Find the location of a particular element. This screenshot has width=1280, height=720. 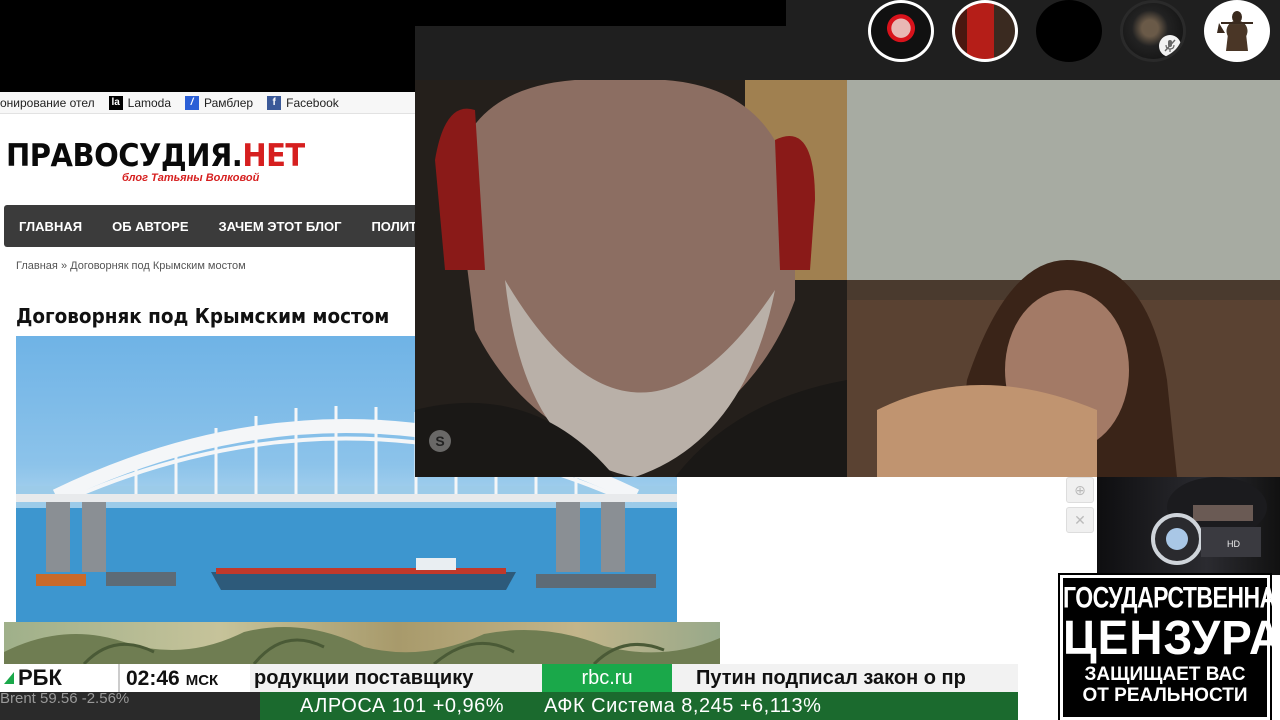

channel-logo: РБК is located at coordinates (59, 678).